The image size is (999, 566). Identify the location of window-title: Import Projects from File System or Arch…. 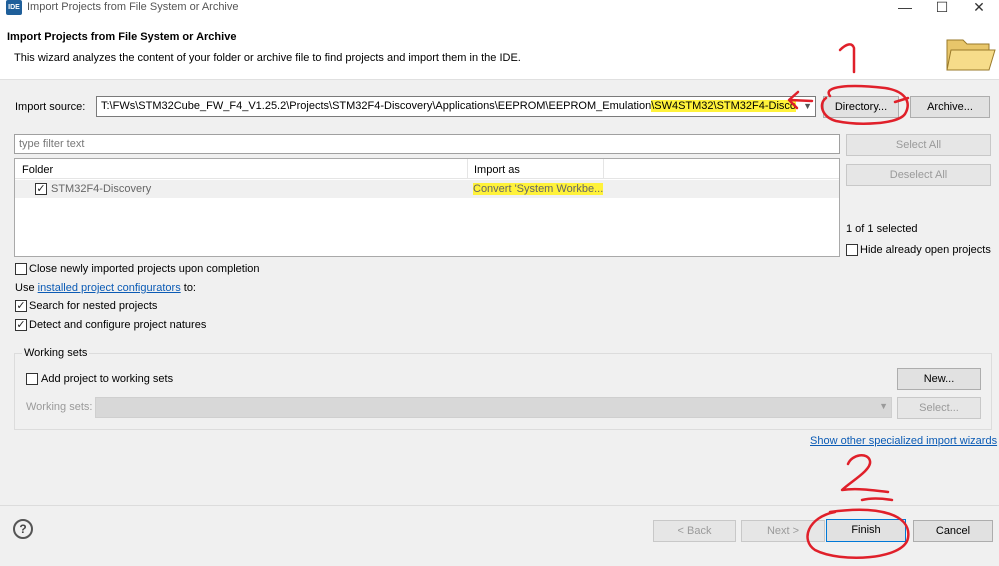
(133, 7).